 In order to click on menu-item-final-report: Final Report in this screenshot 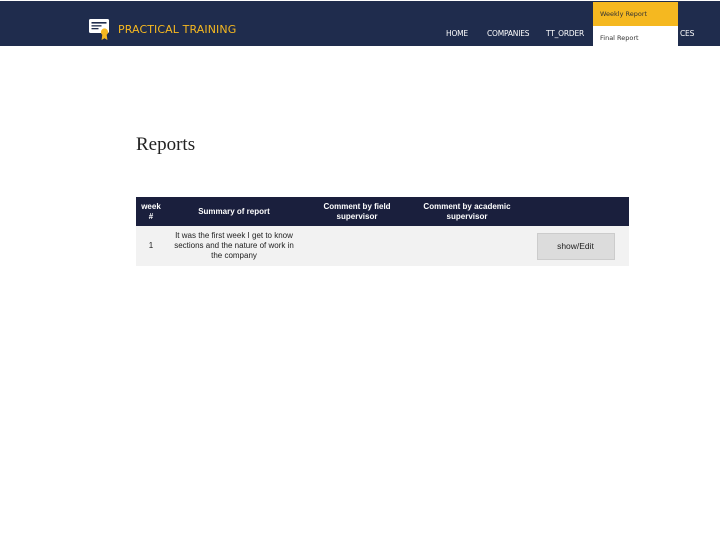, I will do `click(635, 36)`.